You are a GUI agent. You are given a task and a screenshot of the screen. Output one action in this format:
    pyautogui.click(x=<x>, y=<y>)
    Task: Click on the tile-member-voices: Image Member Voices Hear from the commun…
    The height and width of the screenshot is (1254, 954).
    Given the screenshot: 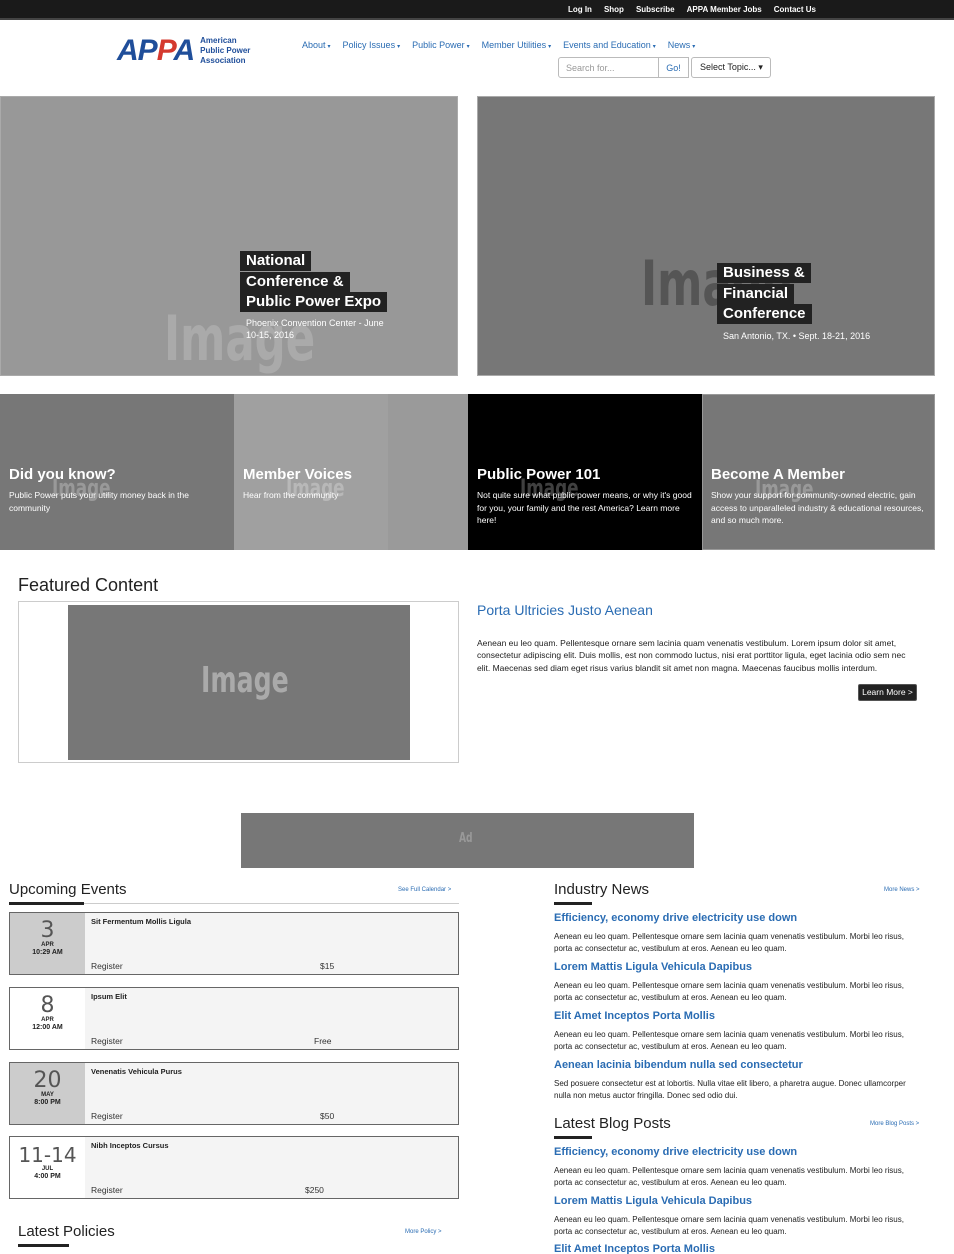 What is the action you would take?
    pyautogui.click(x=351, y=472)
    